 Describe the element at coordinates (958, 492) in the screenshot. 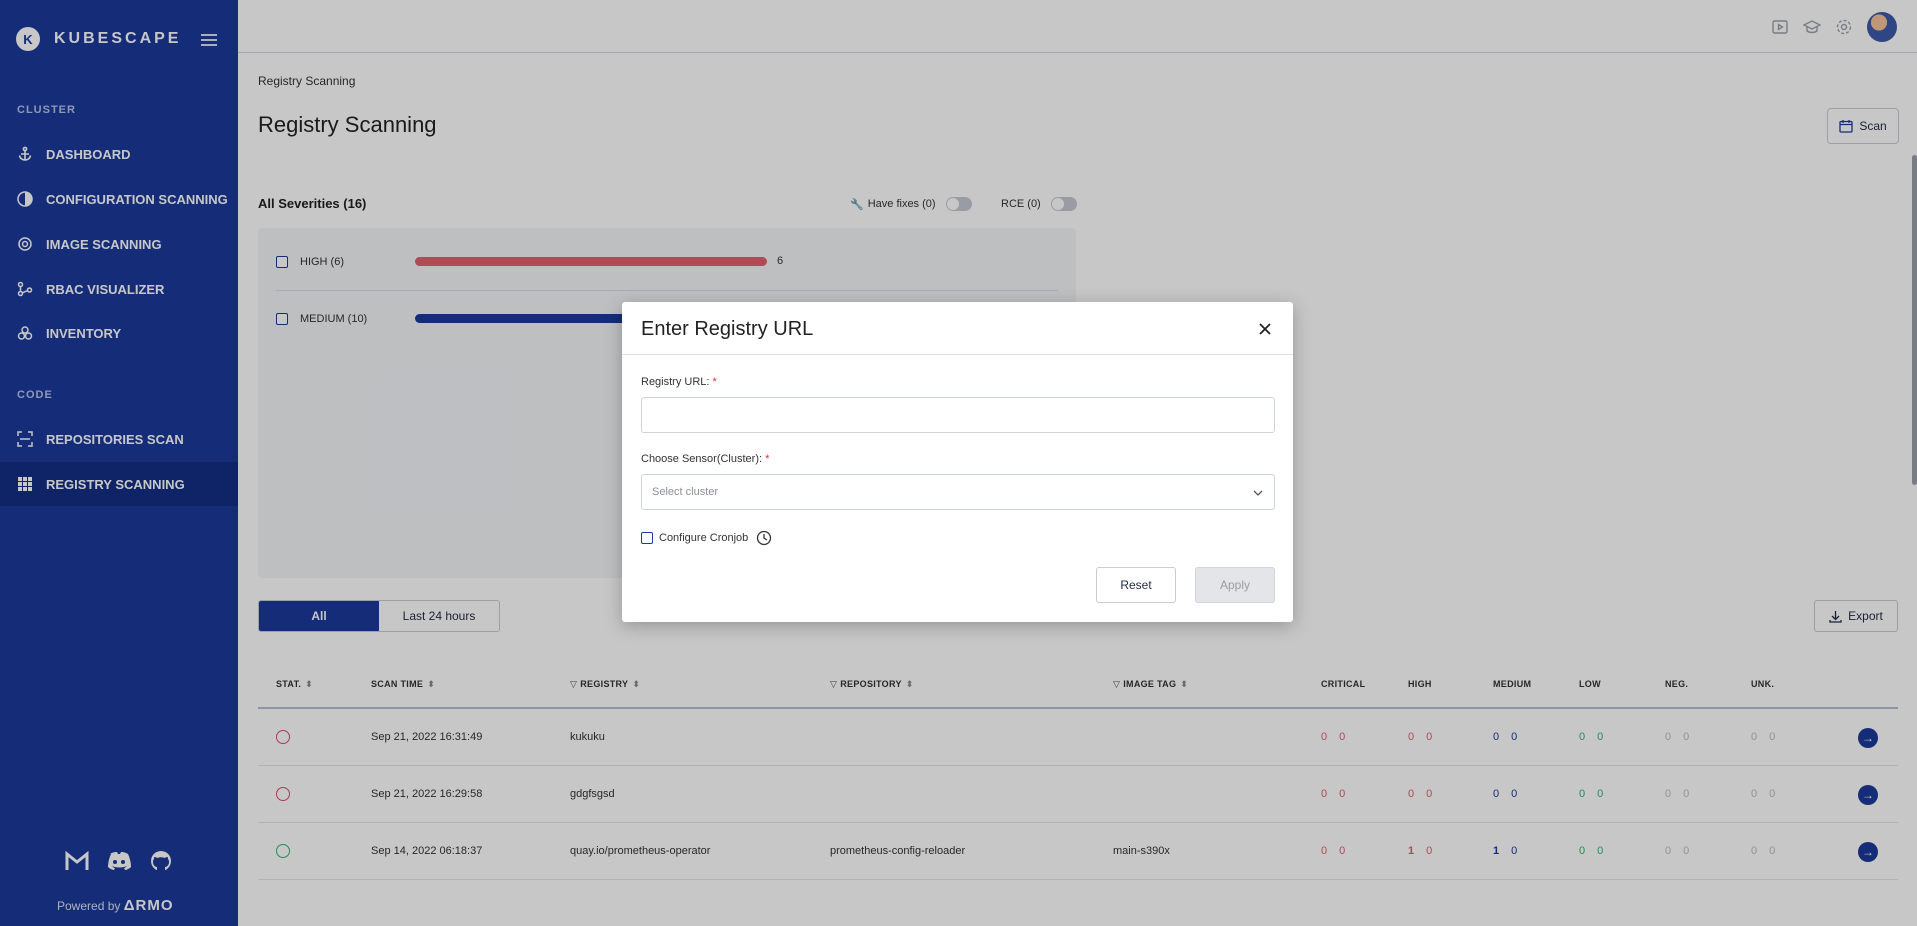

I see `cluster-select: Select cluster` at that location.